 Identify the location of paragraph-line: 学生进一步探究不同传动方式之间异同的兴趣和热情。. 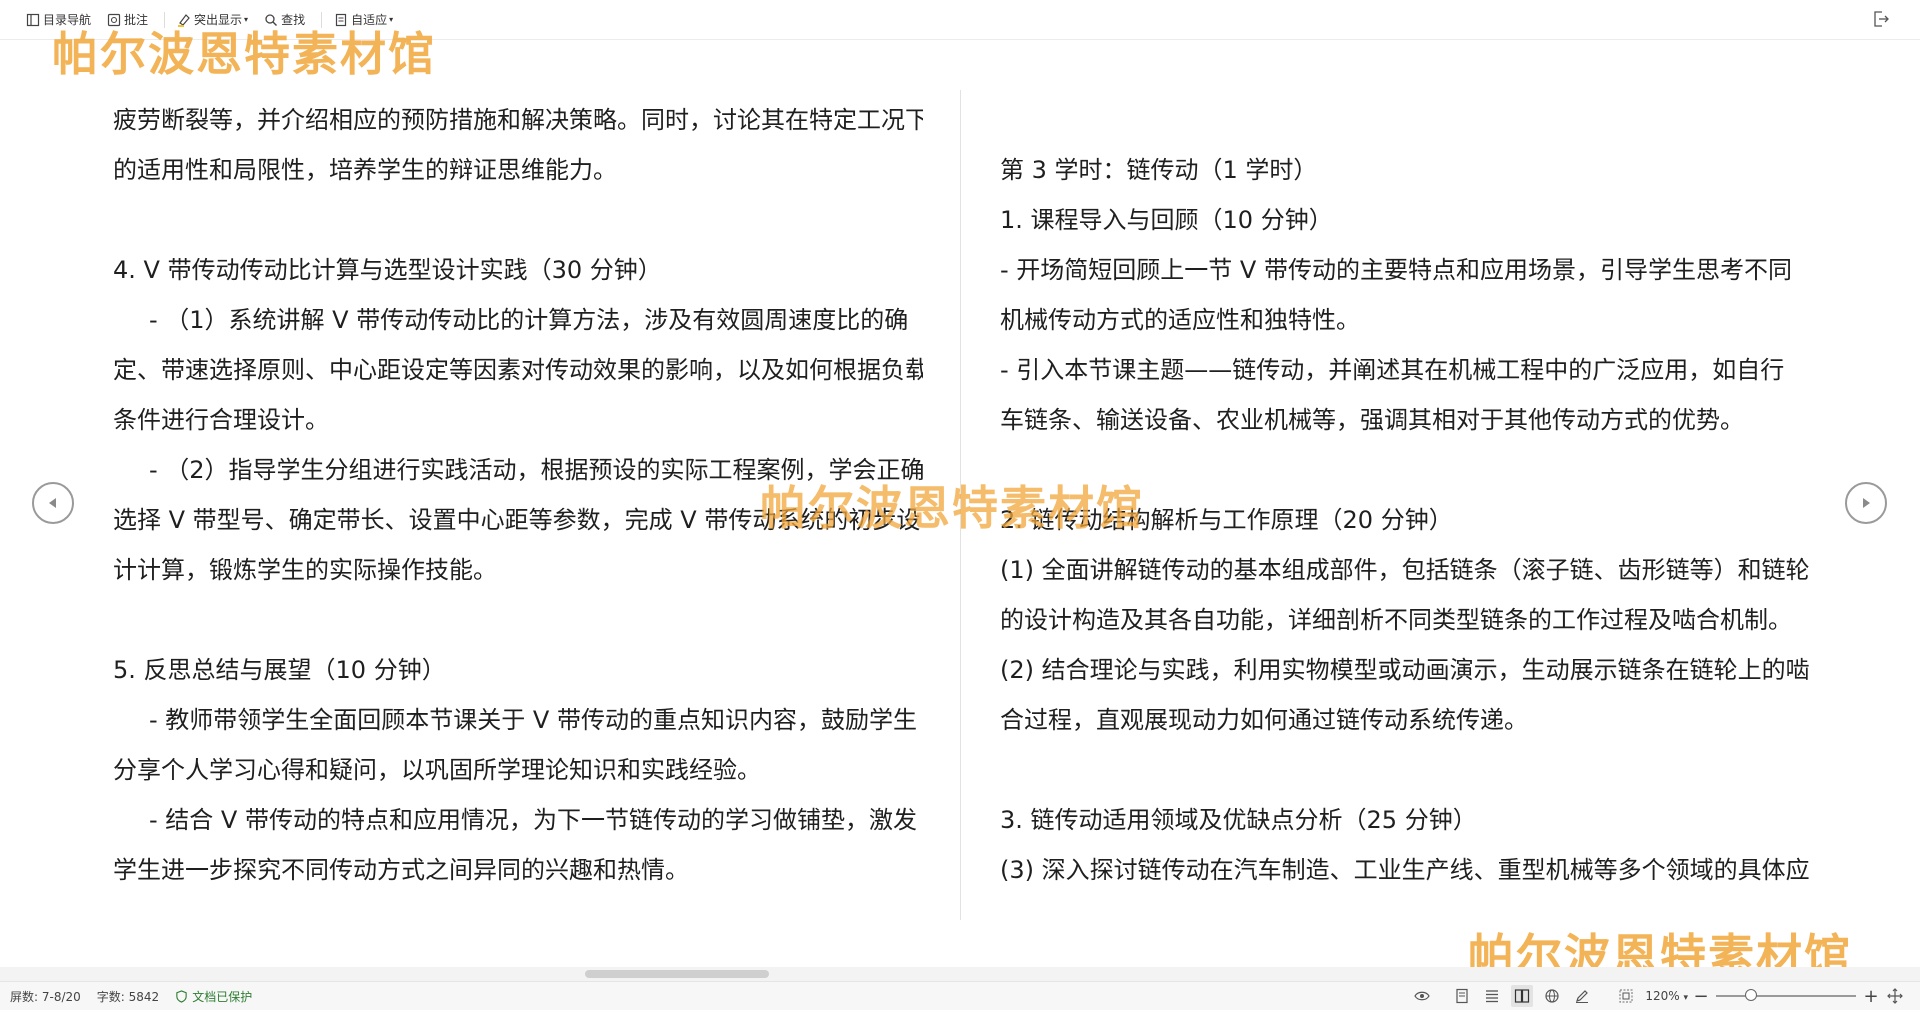
(518, 870).